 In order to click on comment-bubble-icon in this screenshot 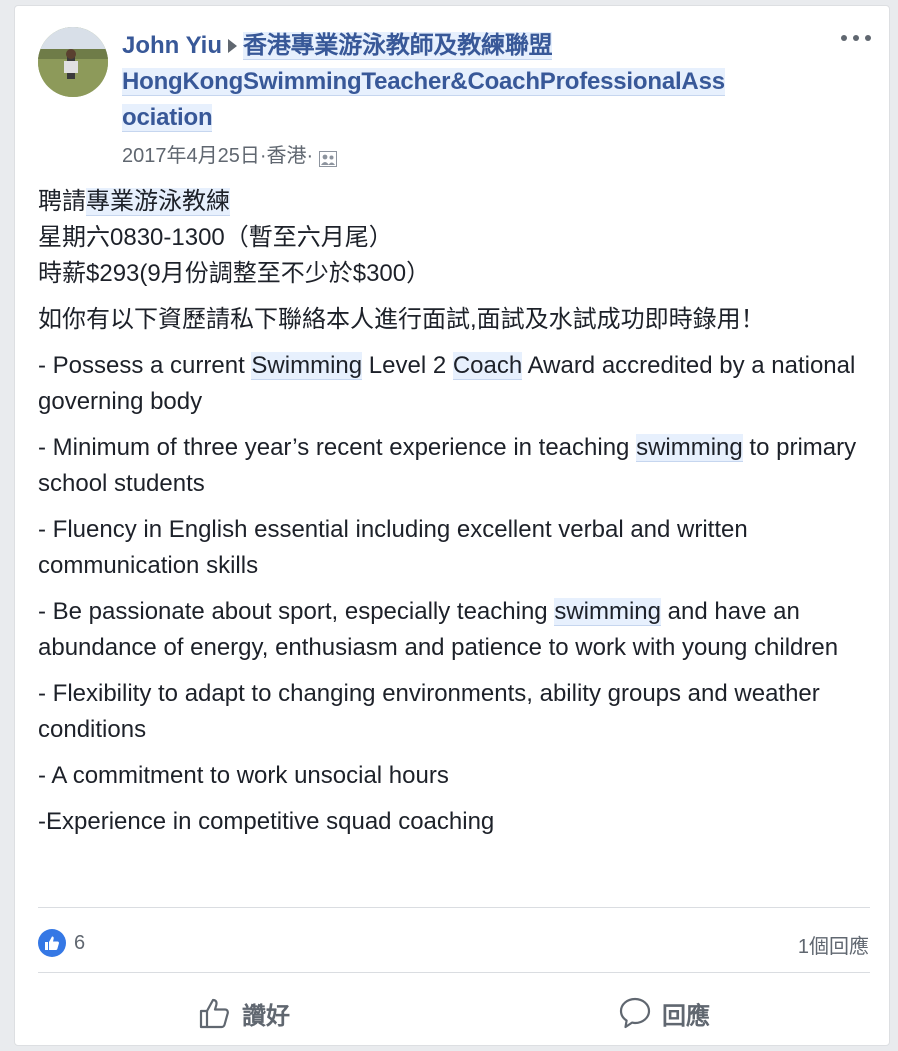, I will do `click(635, 1013)`.